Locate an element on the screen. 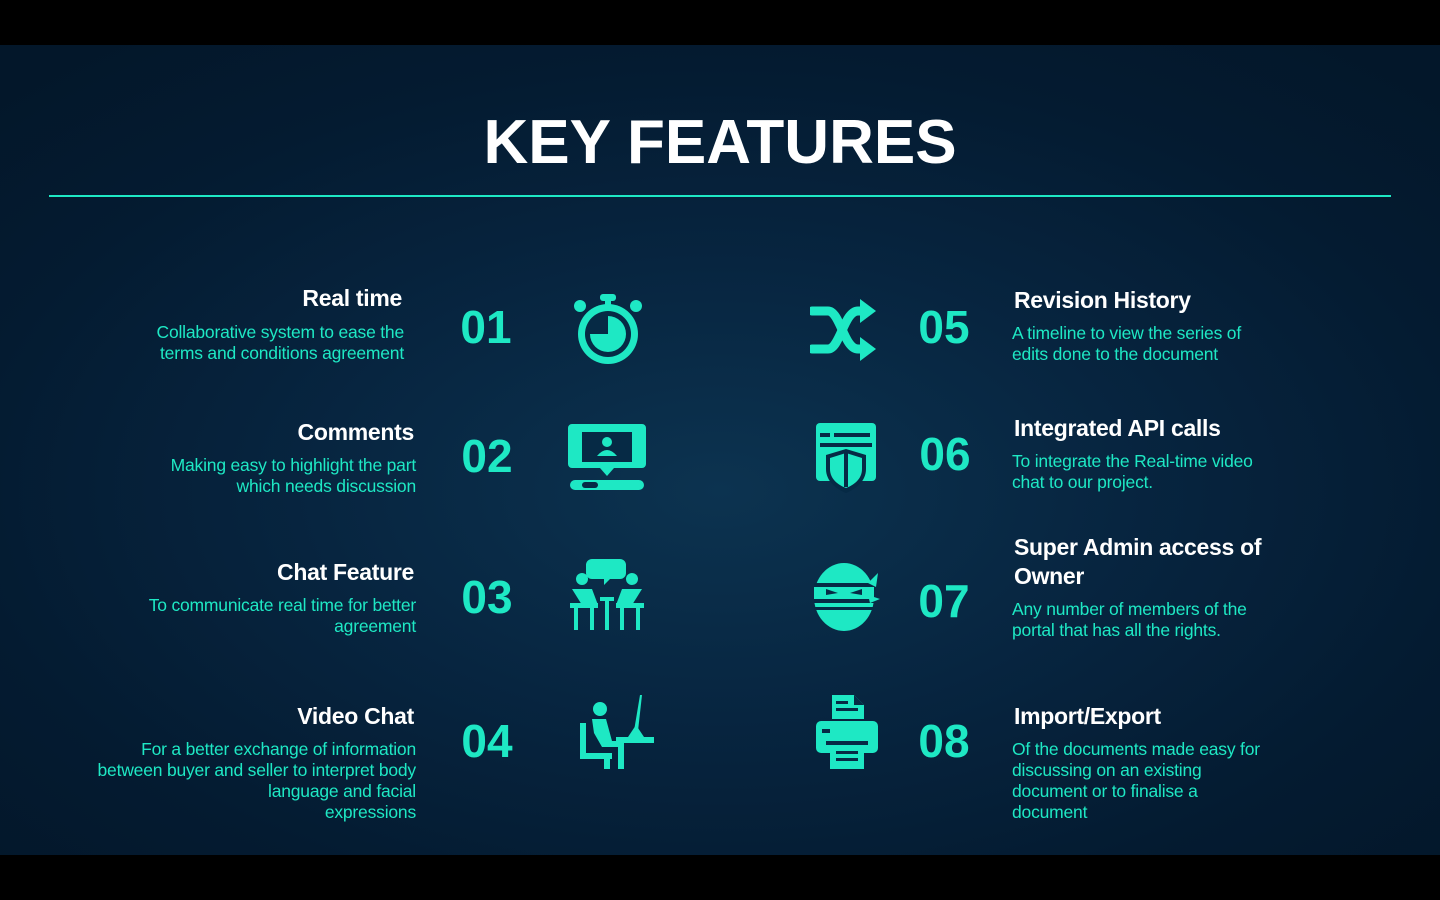 The width and height of the screenshot is (1440, 900). feature-desc-line: Making easy to highlight the part is located at coordinates (293, 465).